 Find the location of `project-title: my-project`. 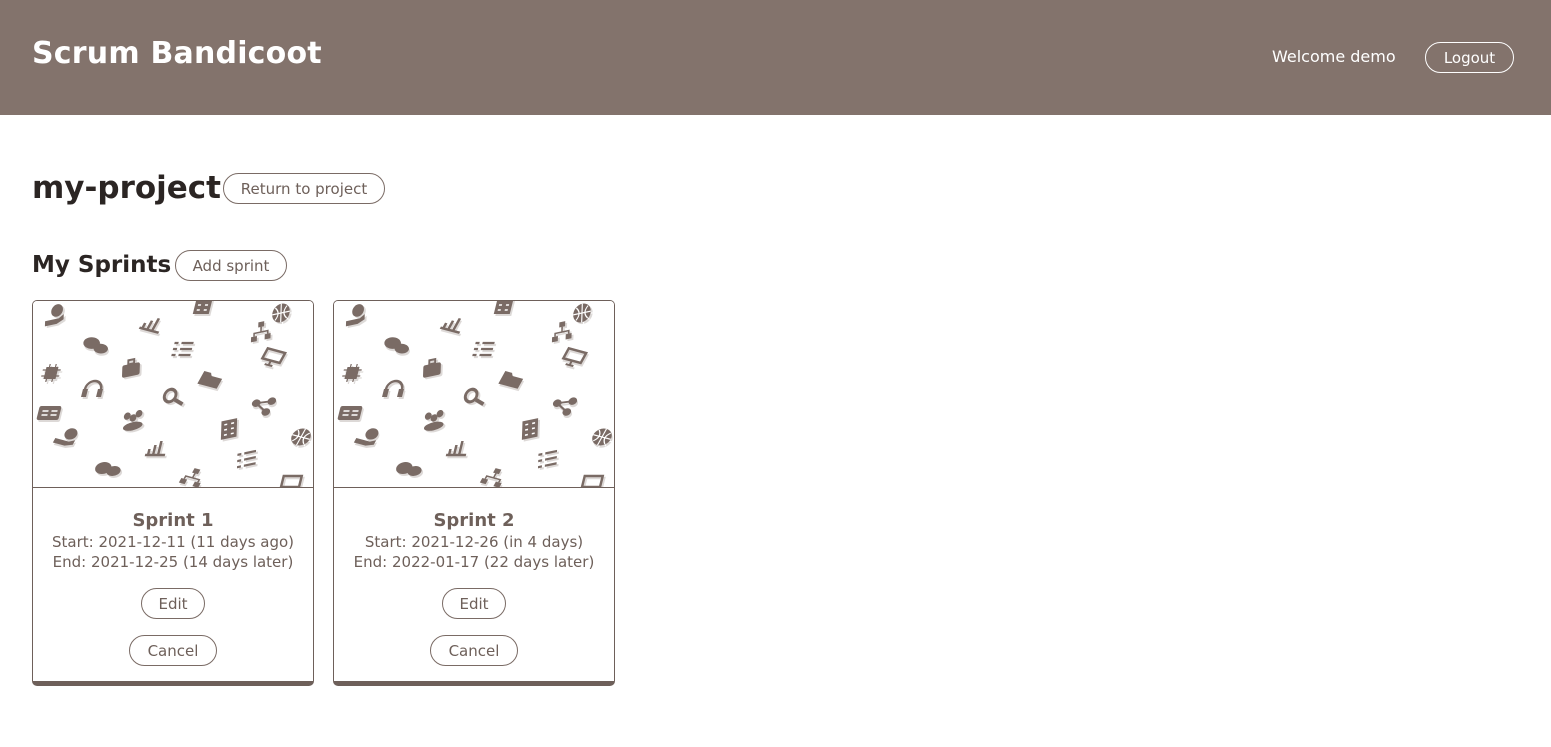

project-title: my-project is located at coordinates (126, 188).